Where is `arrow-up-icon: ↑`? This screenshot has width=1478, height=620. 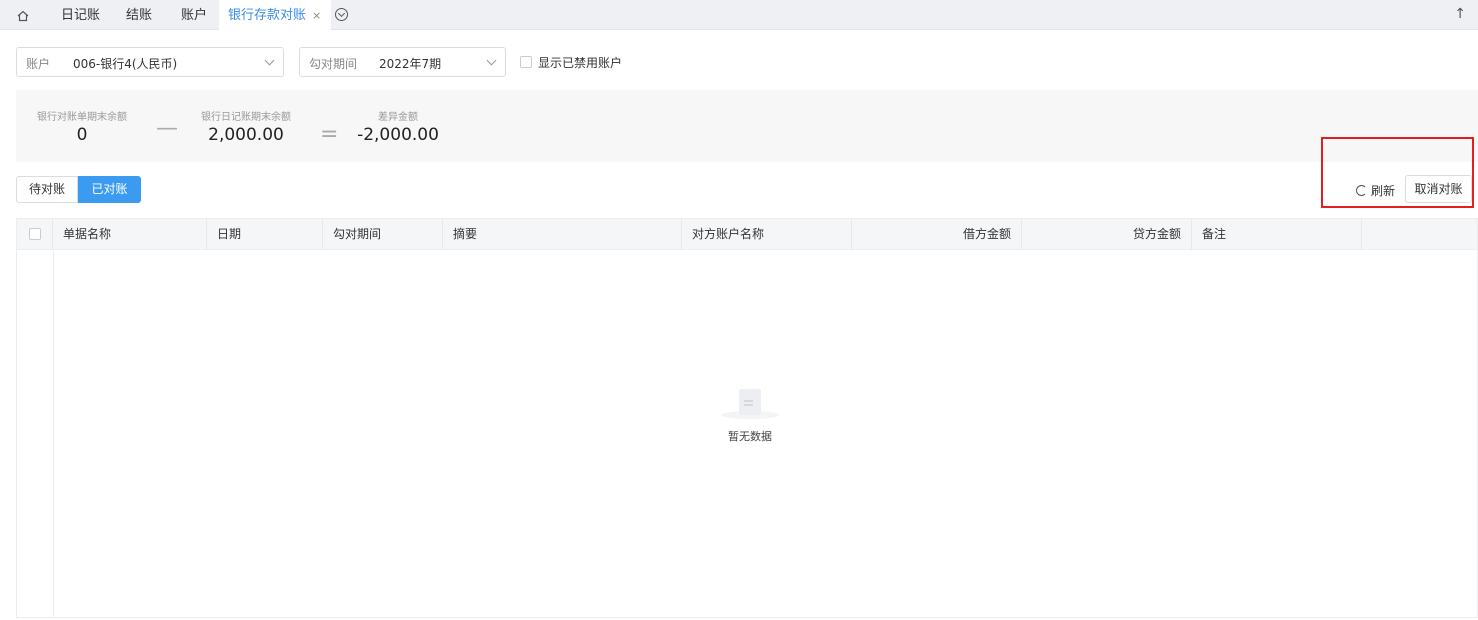
arrow-up-icon: ↑ is located at coordinates (1460, 14).